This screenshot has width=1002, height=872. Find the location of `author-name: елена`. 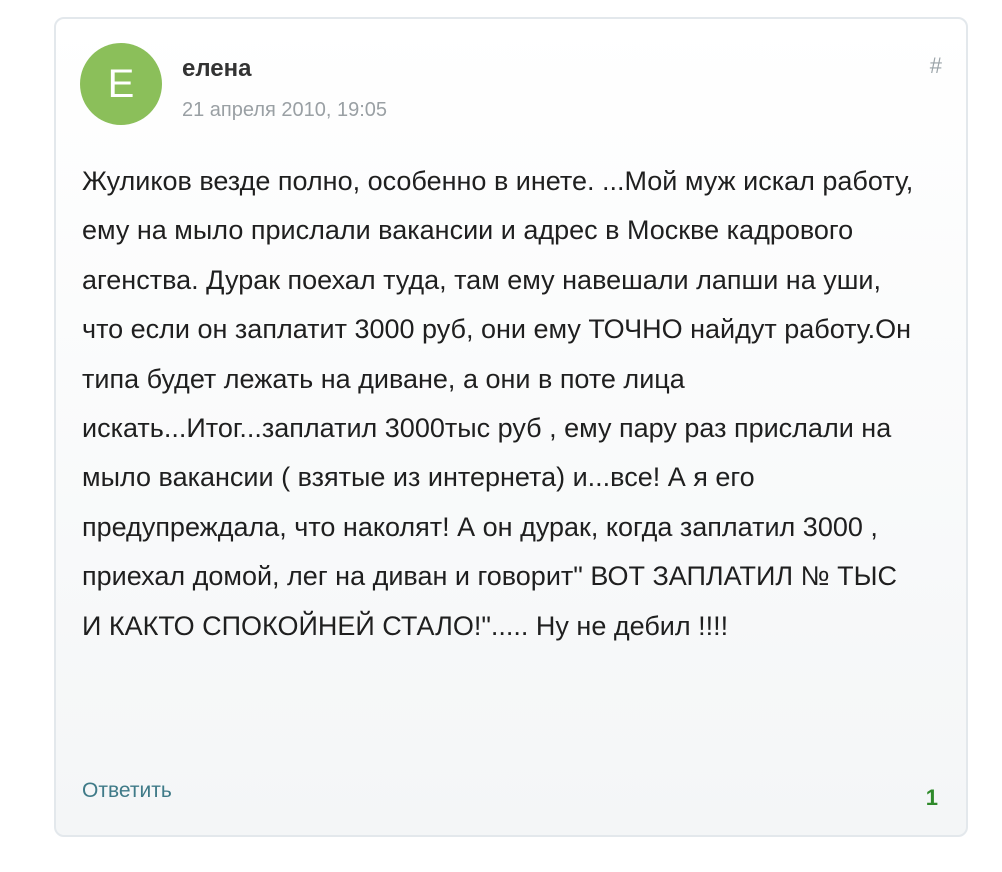

author-name: елена is located at coordinates (216, 69).